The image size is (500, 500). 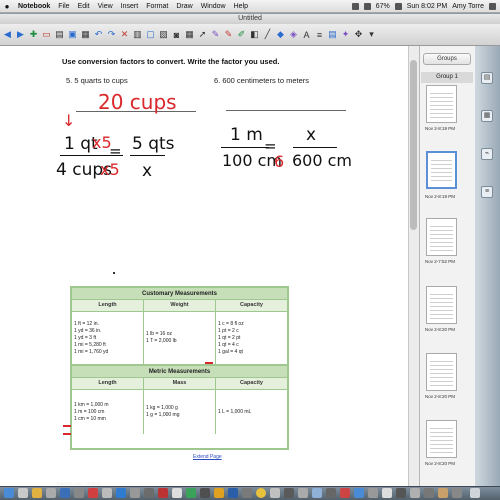 I want to click on pen-icon: ✎, so click(x=215, y=35).